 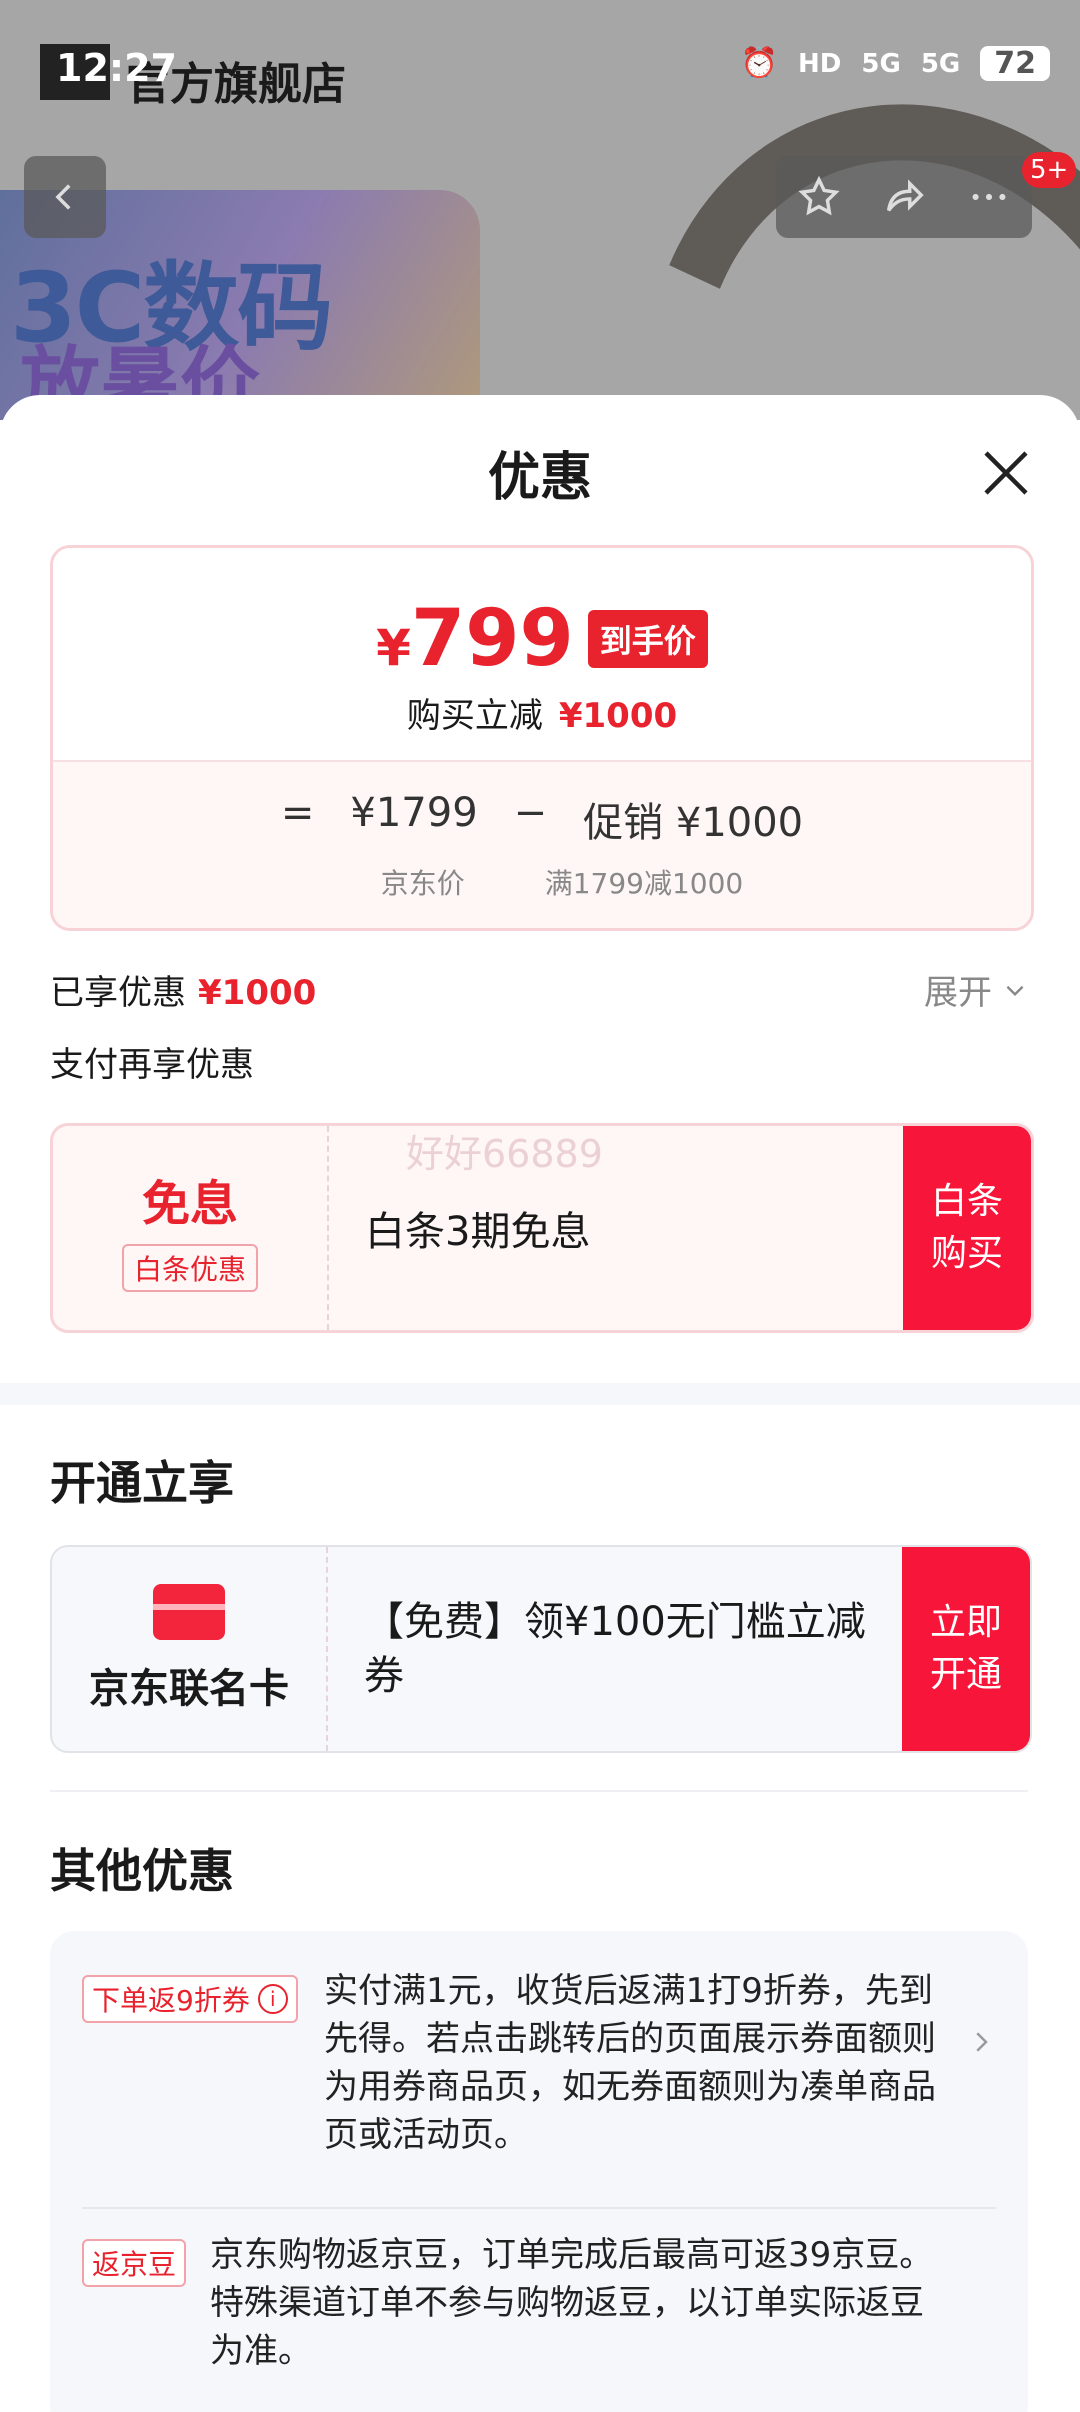 What do you see at coordinates (142, 1483) in the screenshot?
I see `open-section-title: 开通立享` at bounding box center [142, 1483].